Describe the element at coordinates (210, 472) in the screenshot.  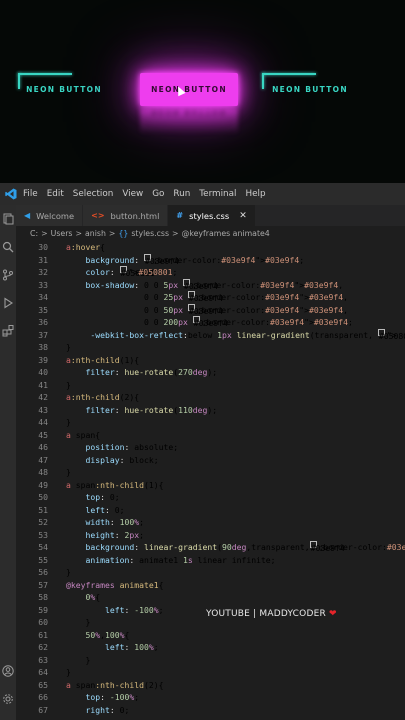
I see `code-line: 48}` at that location.